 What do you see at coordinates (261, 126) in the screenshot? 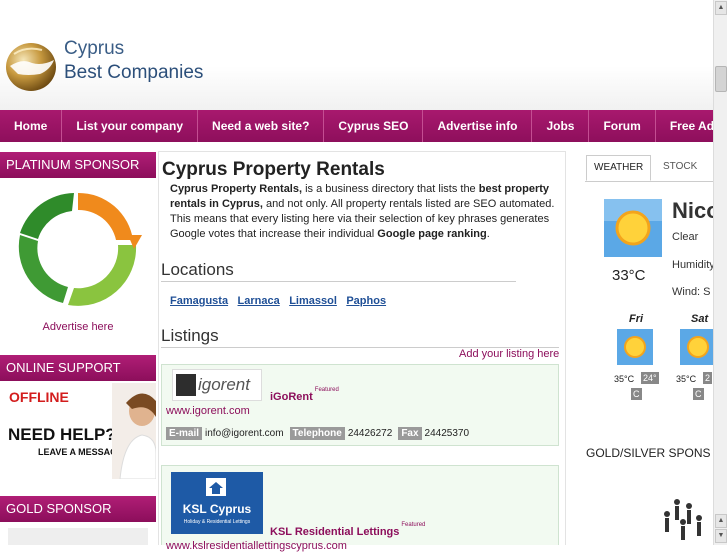
I see `nav-need-a-web-site: Need a web site?` at bounding box center [261, 126].